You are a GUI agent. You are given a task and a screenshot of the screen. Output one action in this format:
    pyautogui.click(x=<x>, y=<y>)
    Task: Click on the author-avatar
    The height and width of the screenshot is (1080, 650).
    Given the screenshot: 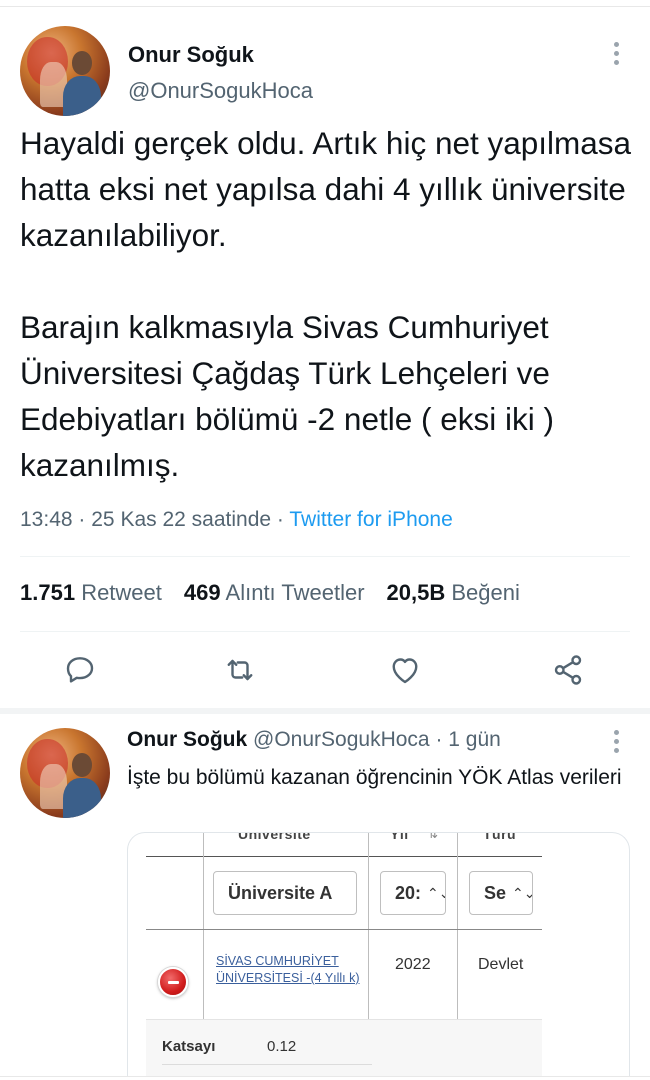 What is the action you would take?
    pyautogui.click(x=65, y=71)
    